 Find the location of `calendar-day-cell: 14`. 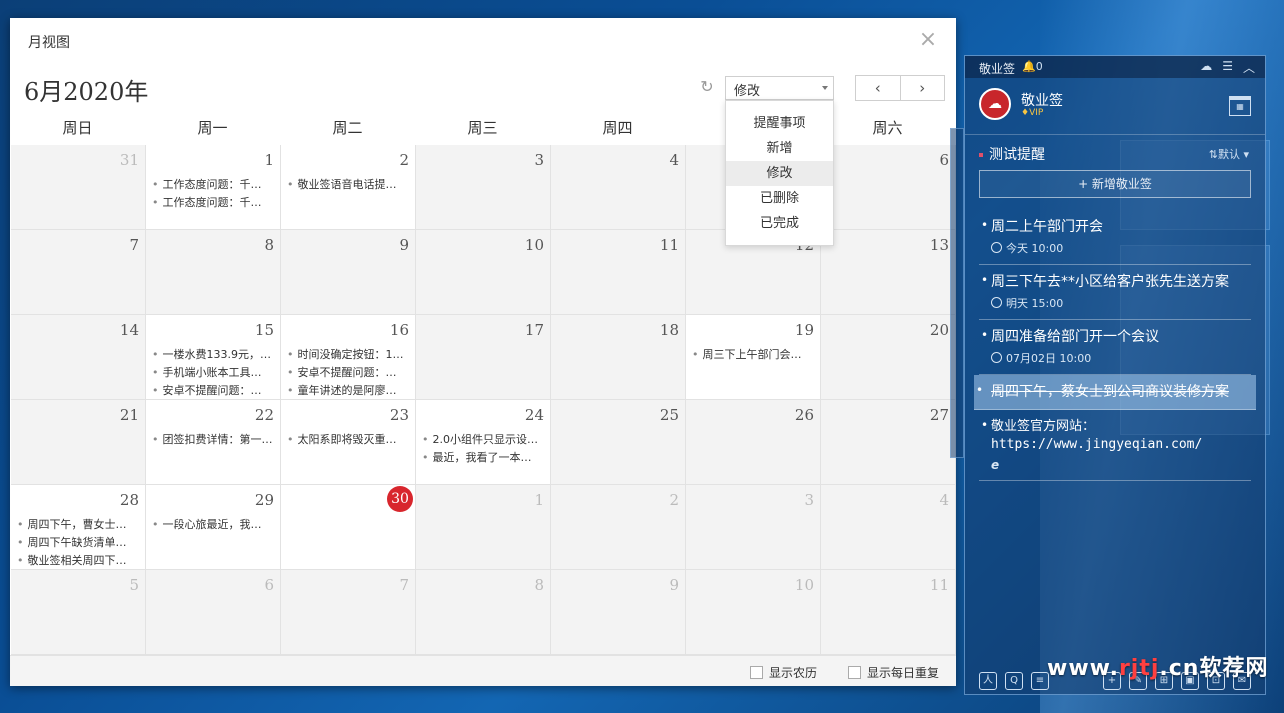

calendar-day-cell: 14 is located at coordinates (78, 357).